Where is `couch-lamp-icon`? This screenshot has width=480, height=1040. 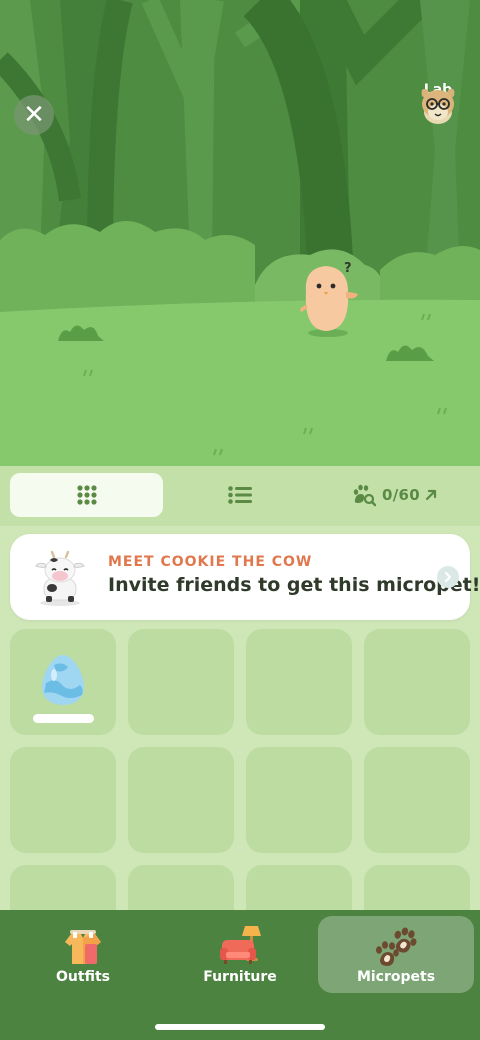 couch-lamp-icon is located at coordinates (240, 945).